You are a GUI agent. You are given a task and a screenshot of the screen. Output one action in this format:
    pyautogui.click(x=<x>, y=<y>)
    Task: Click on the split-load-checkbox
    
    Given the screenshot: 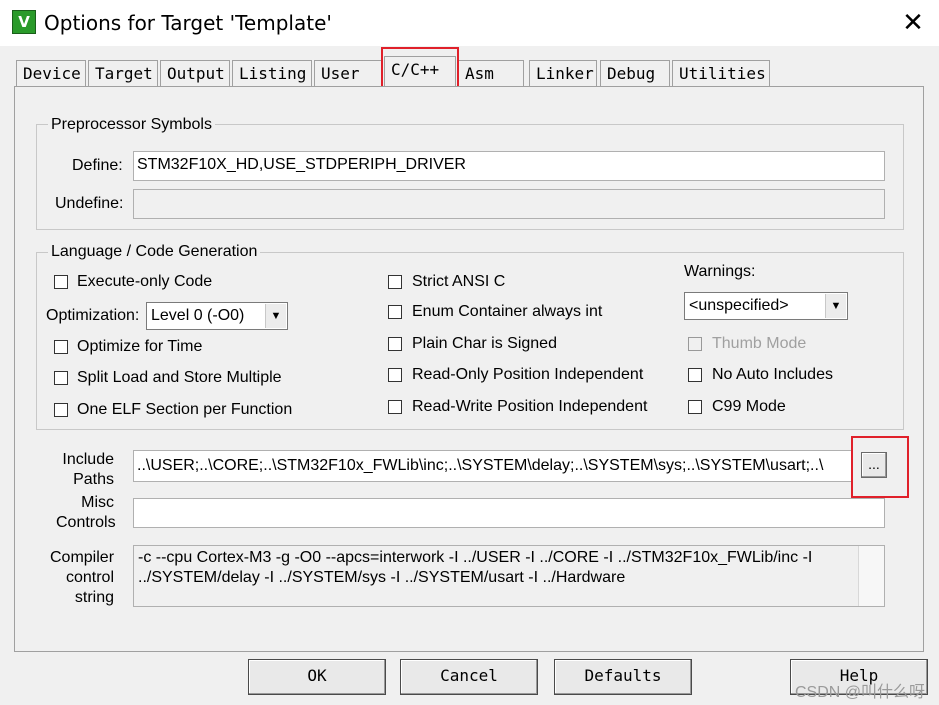 What is the action you would take?
    pyautogui.click(x=61, y=378)
    